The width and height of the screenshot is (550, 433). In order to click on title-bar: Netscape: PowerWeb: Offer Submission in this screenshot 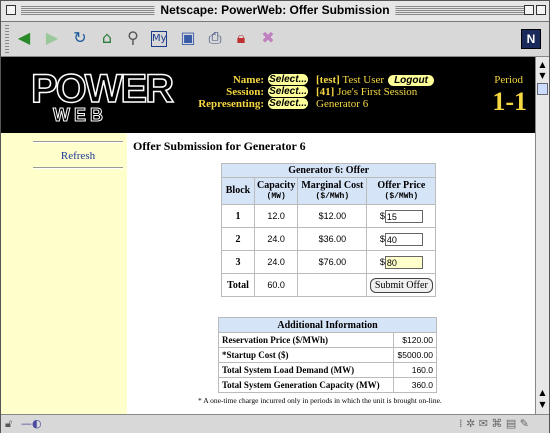, I will do `click(275, 11)`.